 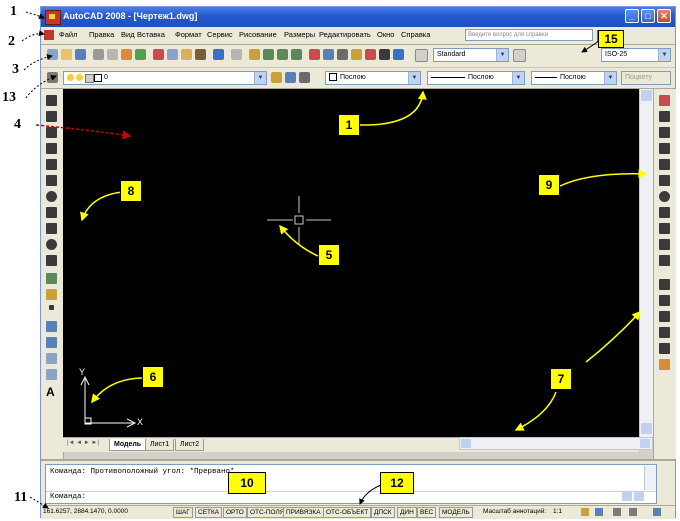 I want to click on coordinates-readout: 161.6257, 2884.1470, 0.0000, so click(x=85, y=511).